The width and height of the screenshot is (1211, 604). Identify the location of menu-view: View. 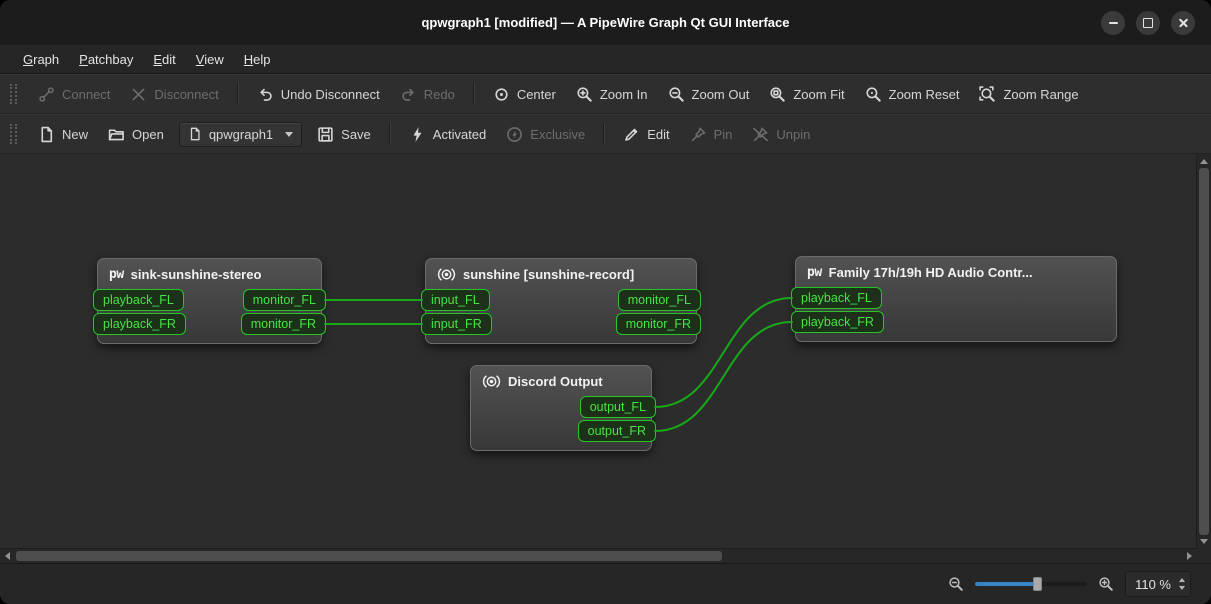
(210, 59).